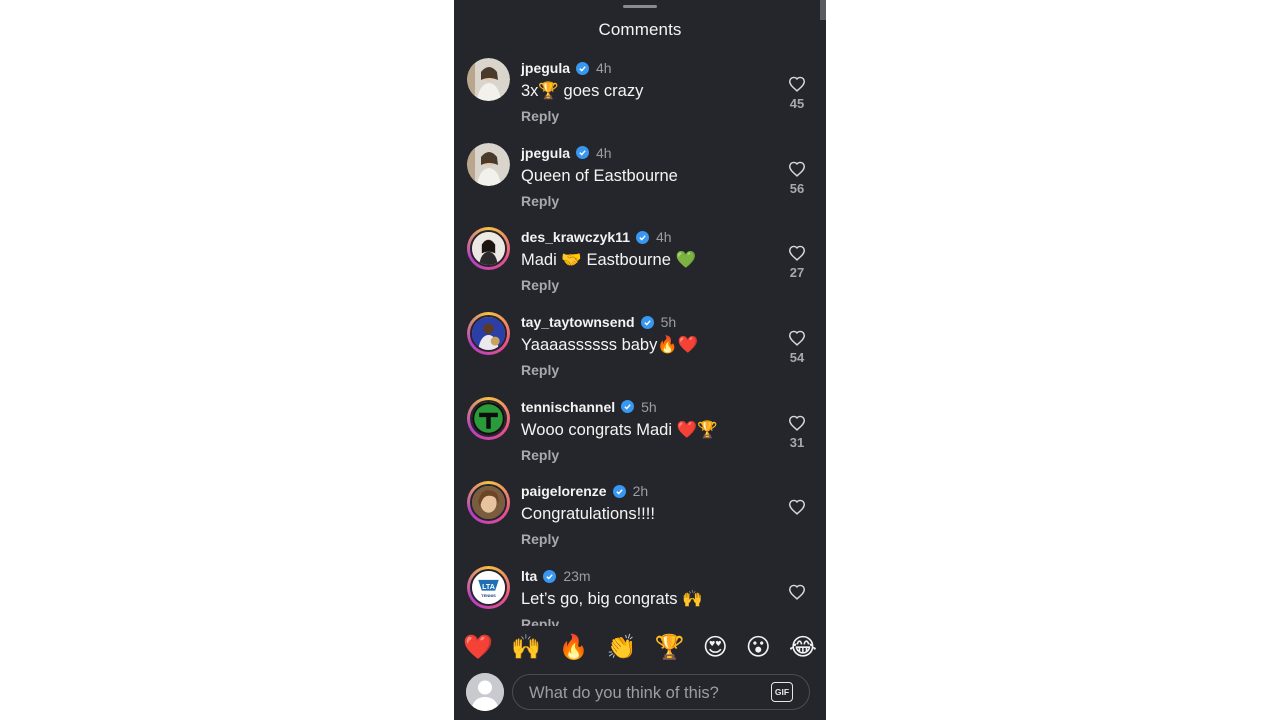 Image resolution: width=1280 pixels, height=720 pixels. I want to click on comment-meta: des_krawczyk11 4h, so click(596, 237).